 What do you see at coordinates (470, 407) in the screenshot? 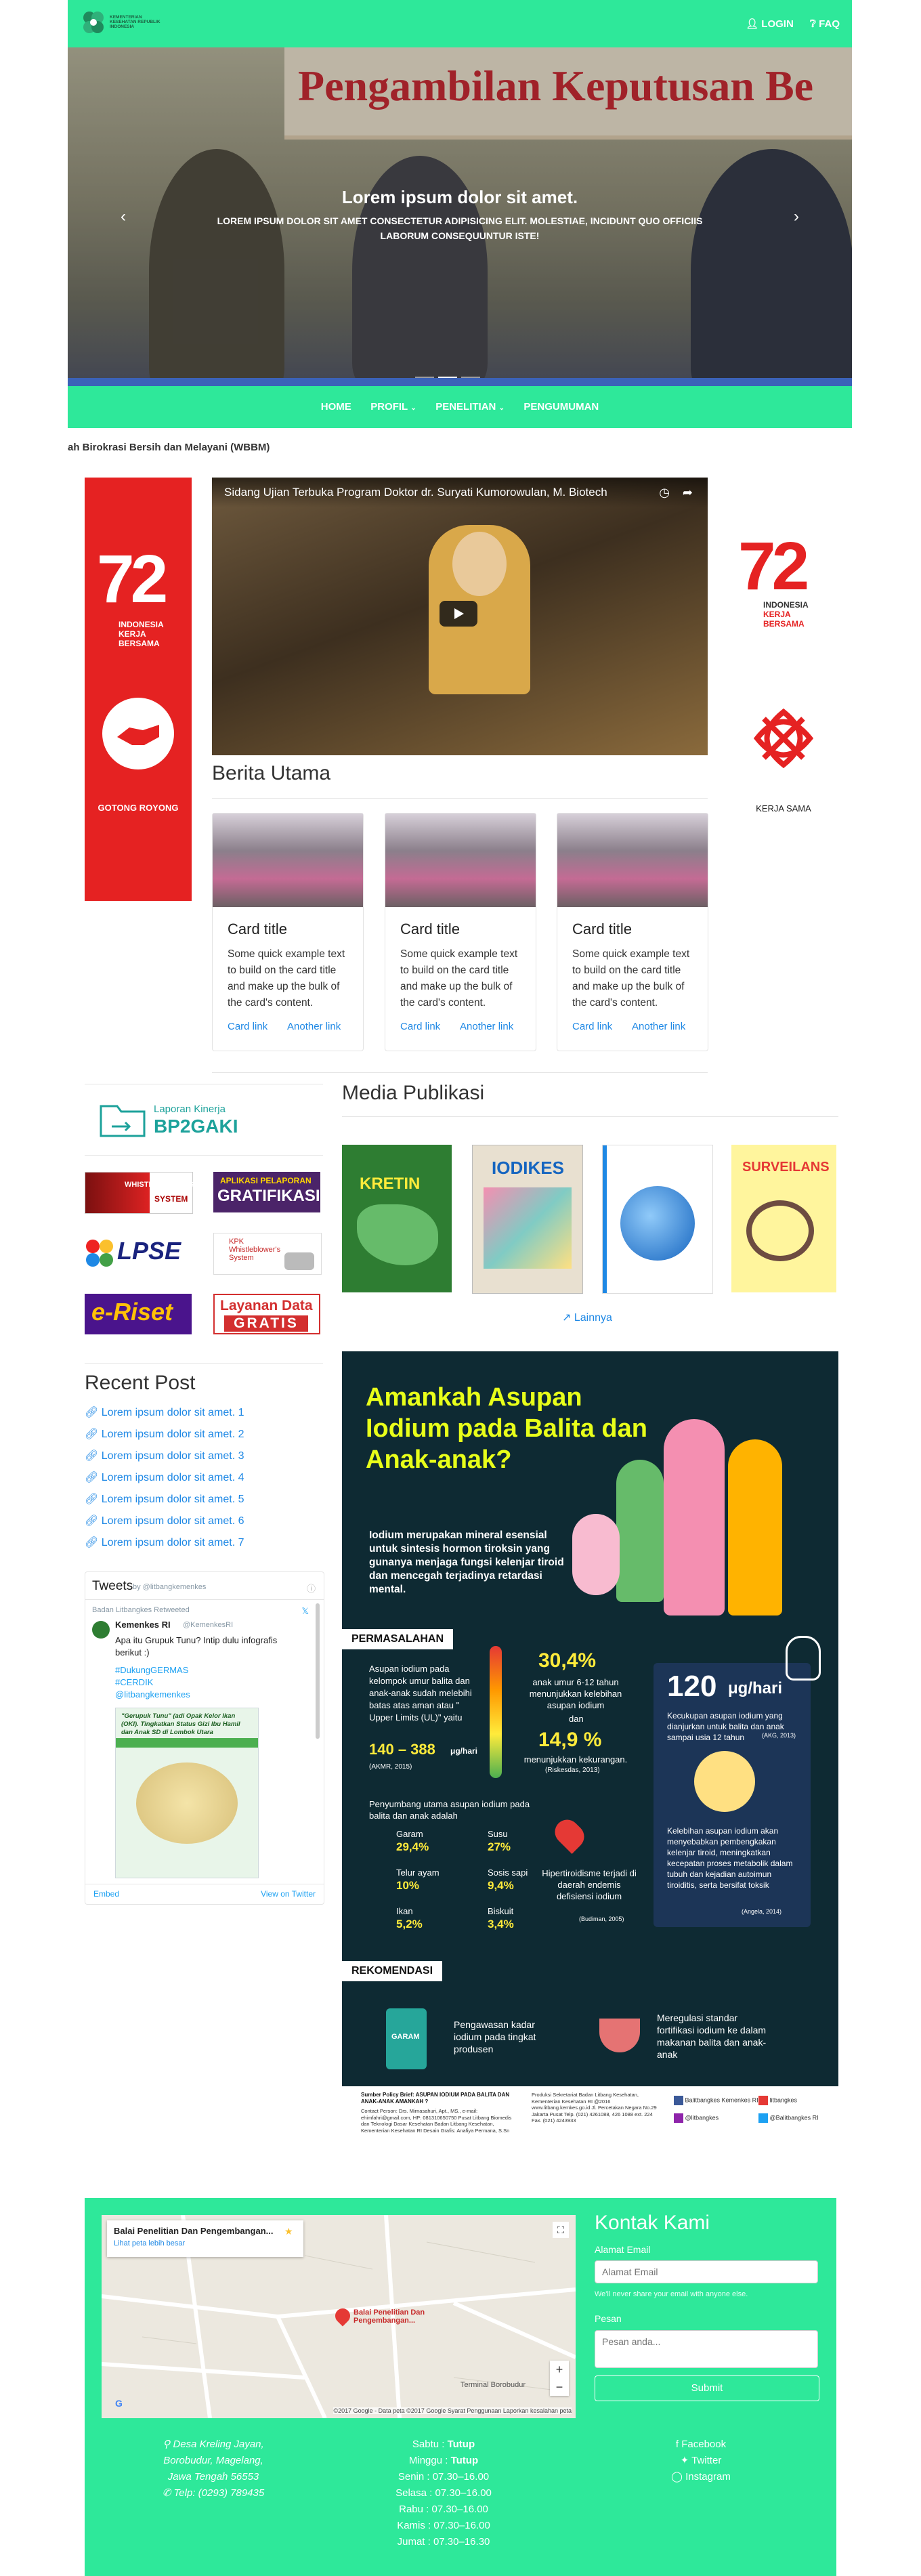
I see `nav-penelitian: PENELITIAN ⌄` at bounding box center [470, 407].